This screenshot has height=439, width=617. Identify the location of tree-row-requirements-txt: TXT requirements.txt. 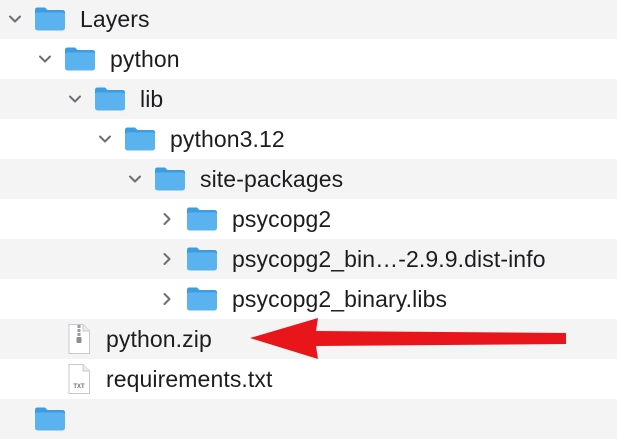
(308, 379).